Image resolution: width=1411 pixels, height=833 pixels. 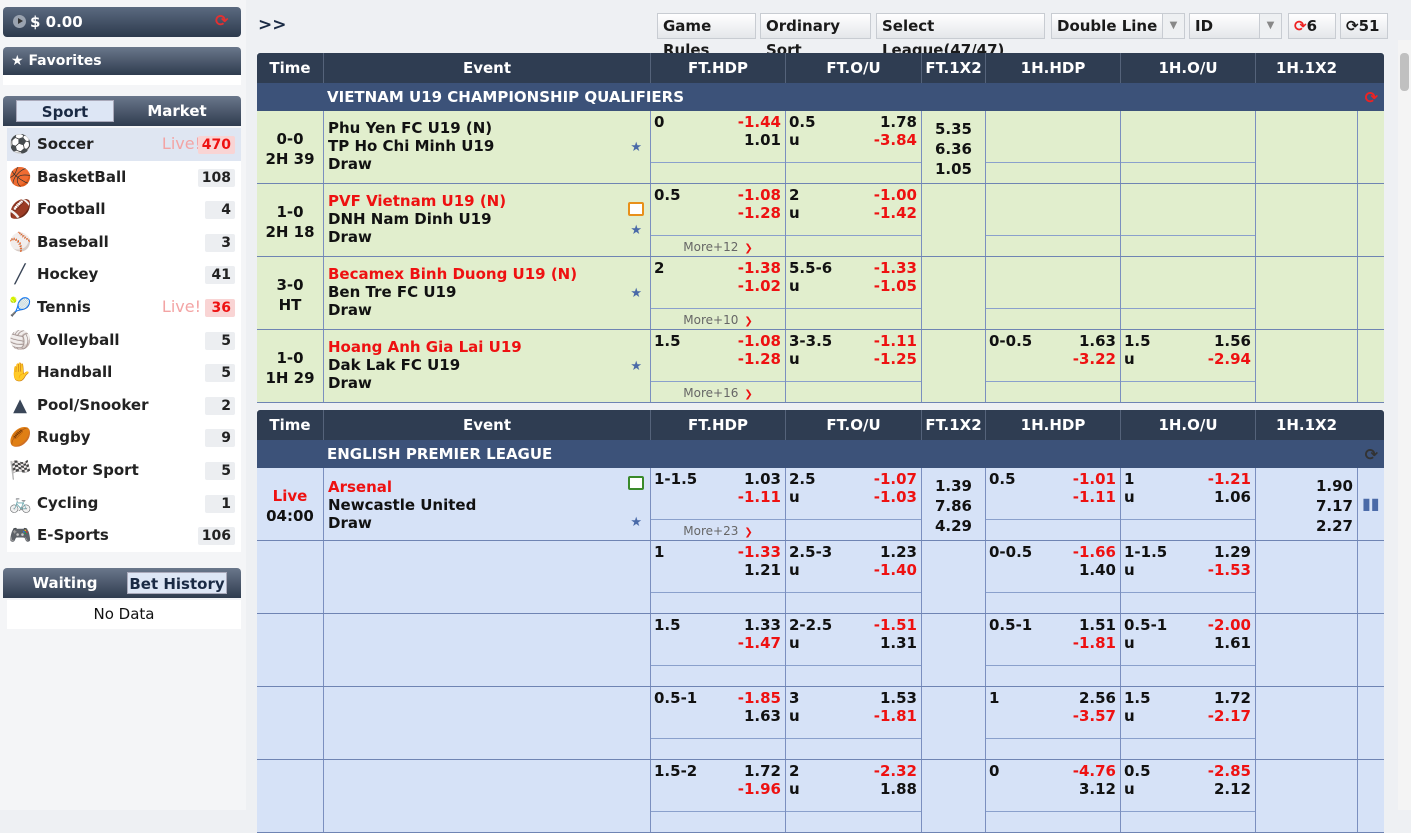 What do you see at coordinates (1229, 716) in the screenshot?
I see `odds-value: -2.17` at bounding box center [1229, 716].